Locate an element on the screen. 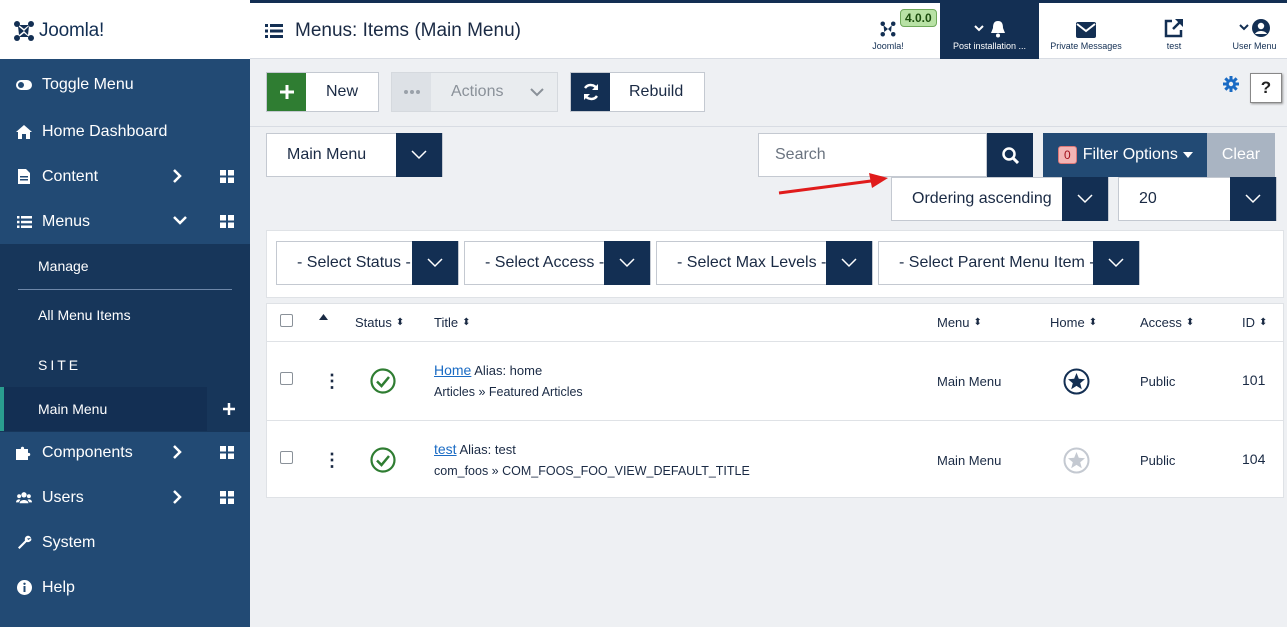 This screenshot has height=627, width=1287. column-header-access: Access ⬍ is located at coordinates (1167, 322).